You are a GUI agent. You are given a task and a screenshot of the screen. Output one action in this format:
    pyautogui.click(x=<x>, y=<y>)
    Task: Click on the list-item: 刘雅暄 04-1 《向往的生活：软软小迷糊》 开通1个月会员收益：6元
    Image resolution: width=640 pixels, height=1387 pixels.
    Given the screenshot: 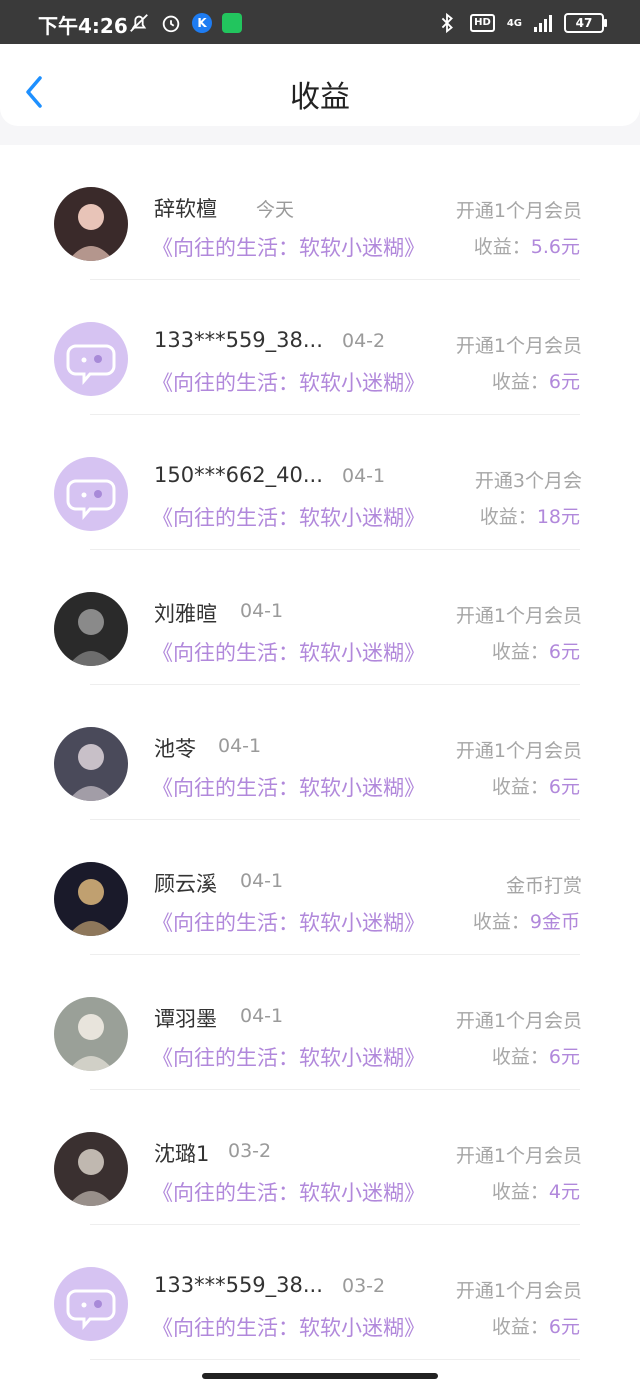 What is the action you would take?
    pyautogui.click(x=320, y=617)
    